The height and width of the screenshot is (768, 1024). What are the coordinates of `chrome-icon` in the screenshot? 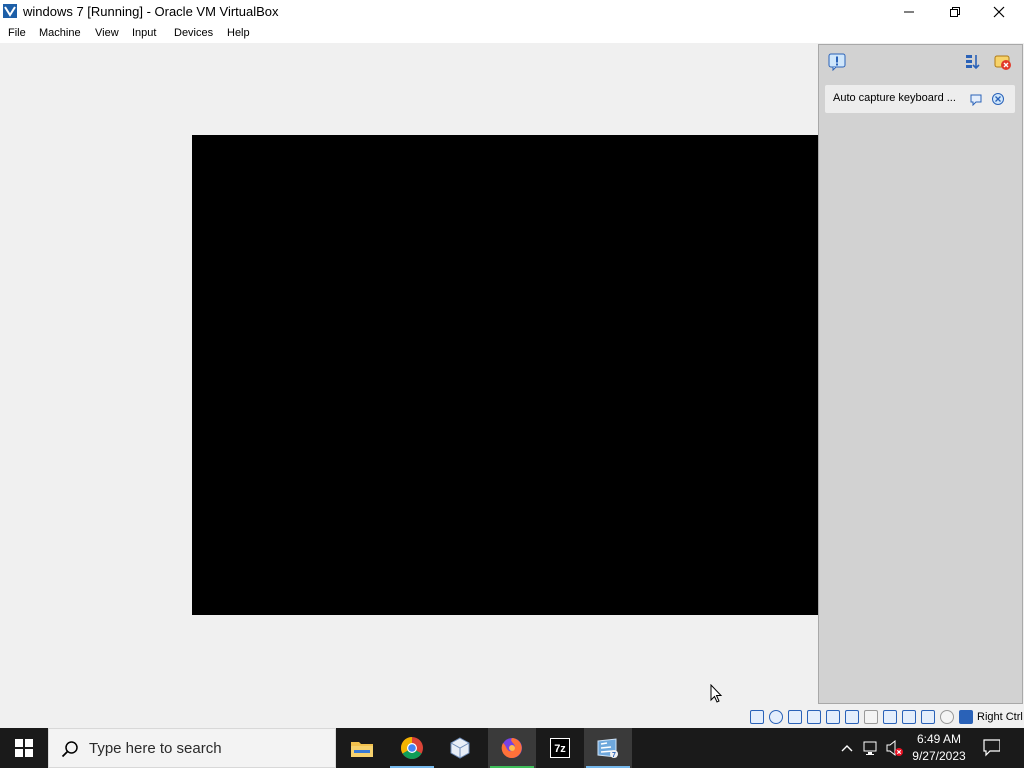 It's located at (412, 748).